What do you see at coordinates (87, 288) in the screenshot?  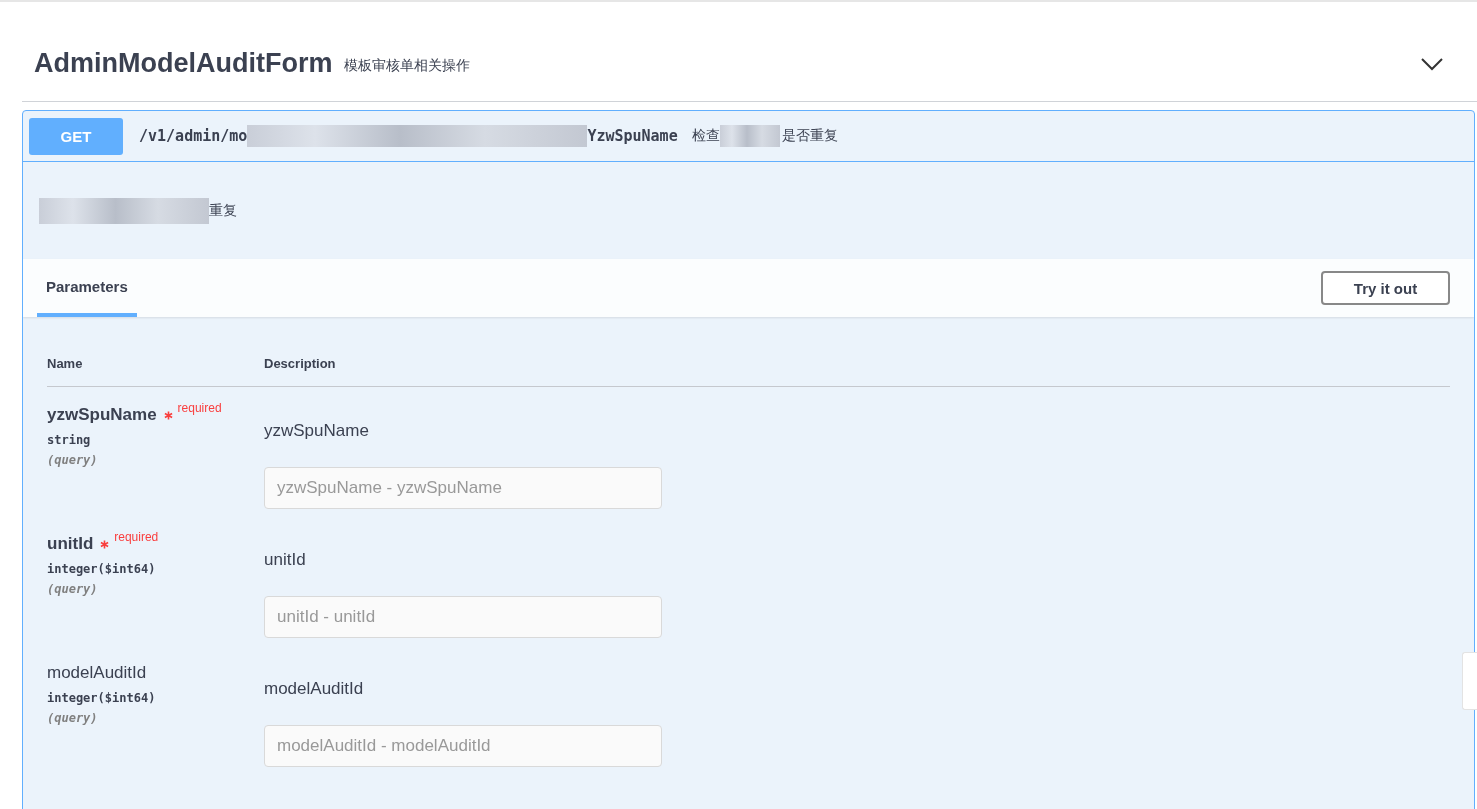 I see `parameters-tab: Parameters` at bounding box center [87, 288].